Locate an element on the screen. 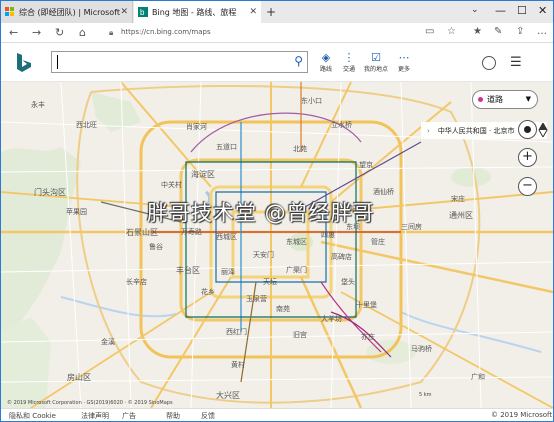  traffic-icon: ⋮ is located at coordinates (349, 57).